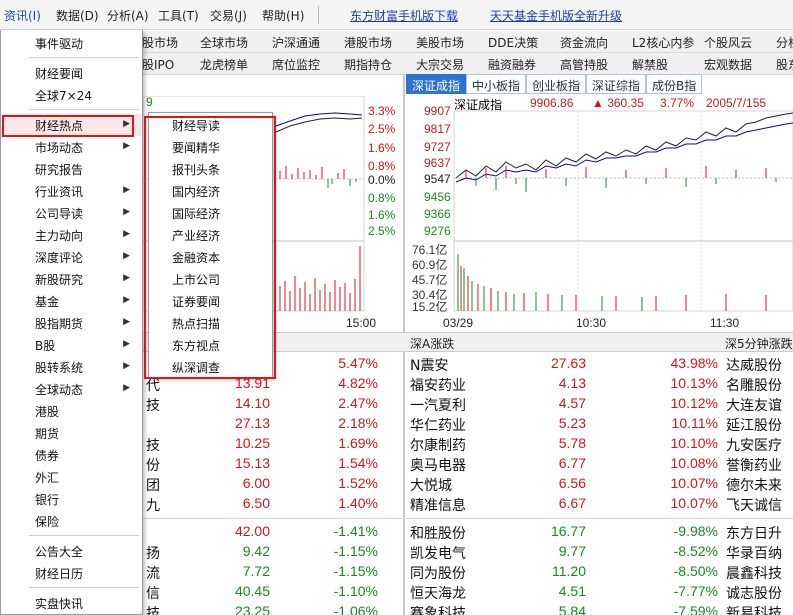  Describe the element at coordinates (210, 301) in the screenshot. I see `submenu-item-securities-news: 证券要闻` at that location.